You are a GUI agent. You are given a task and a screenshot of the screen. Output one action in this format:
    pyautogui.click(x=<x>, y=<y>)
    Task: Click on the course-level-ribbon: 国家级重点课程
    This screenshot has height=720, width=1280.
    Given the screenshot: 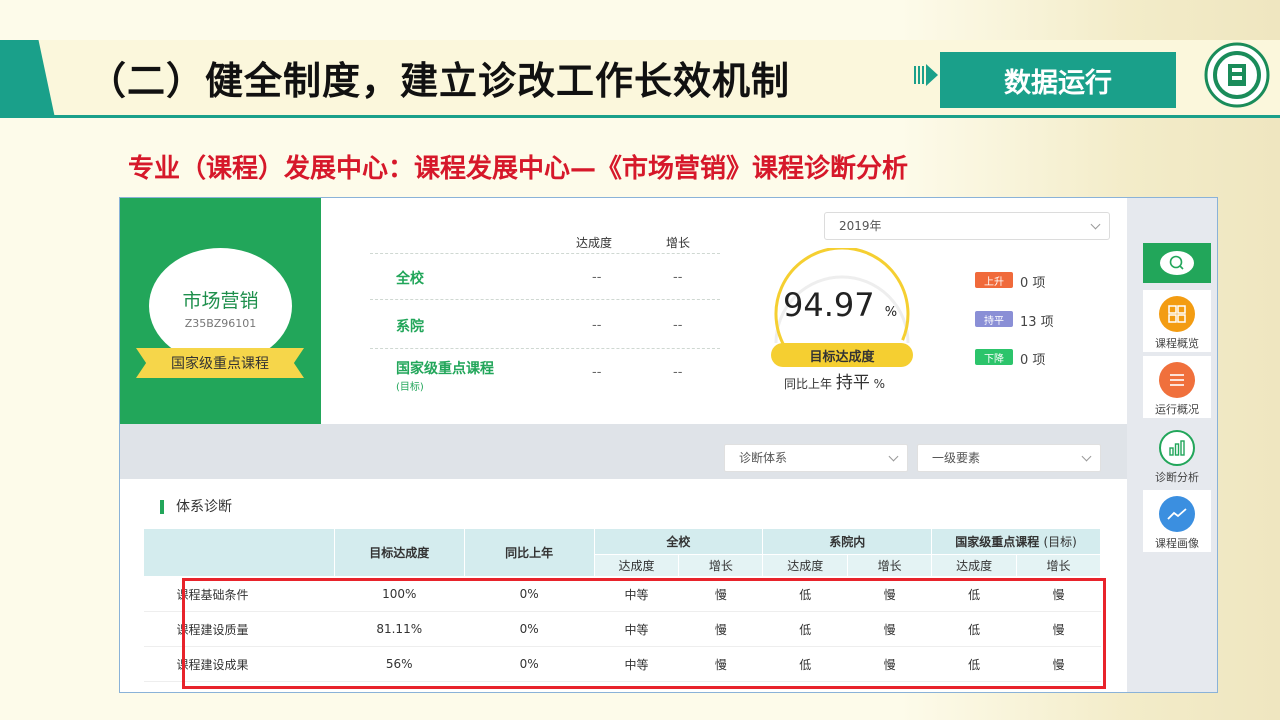 What is the action you would take?
    pyautogui.click(x=220, y=363)
    